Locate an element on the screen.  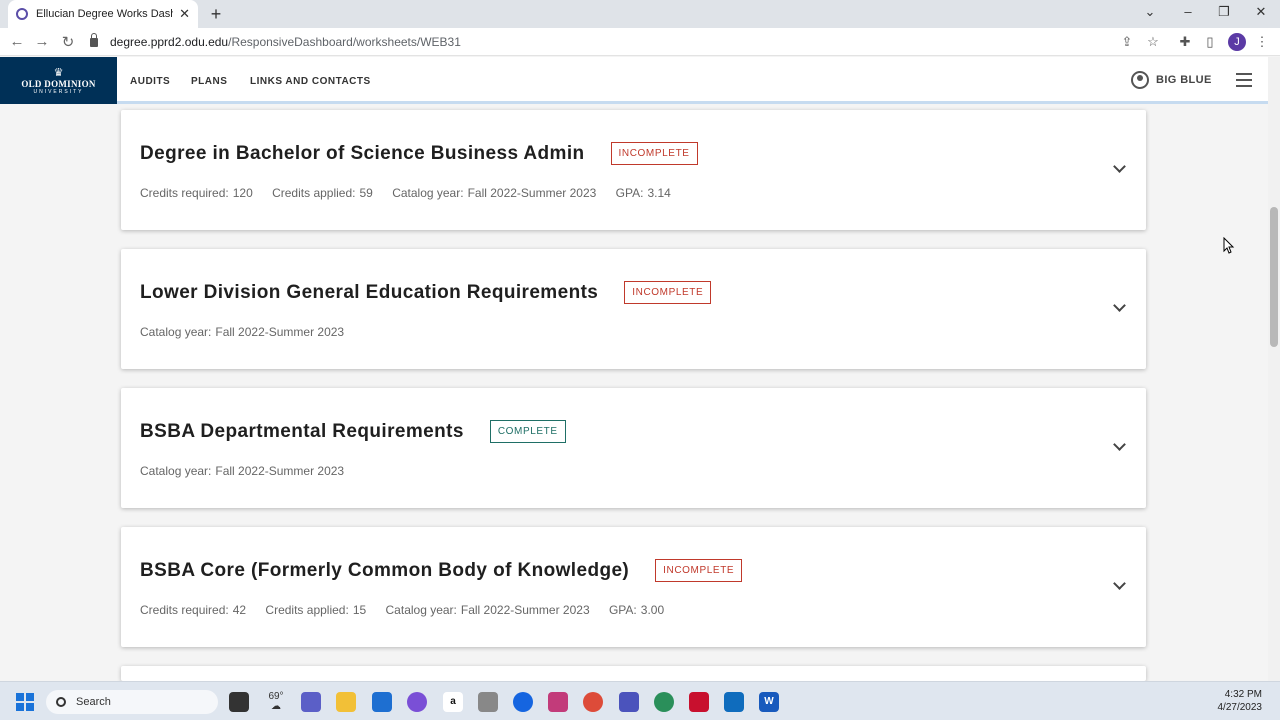
close-window-icon: ✕ is located at coordinates (1261, 12).